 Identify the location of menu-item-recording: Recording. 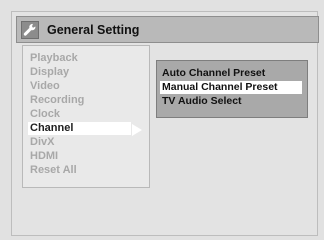
(79, 100).